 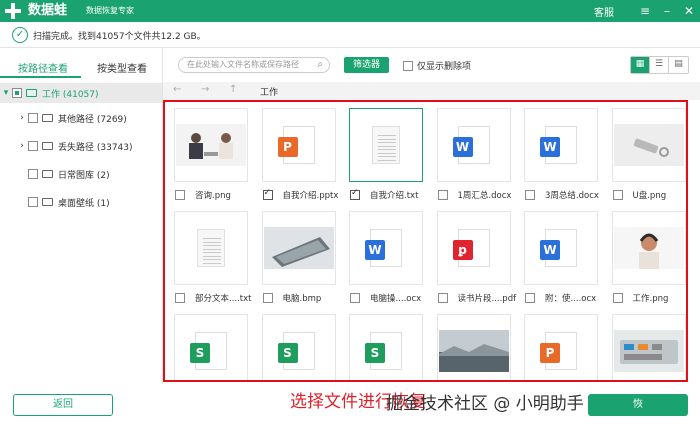 I want to click on file-item: 咨询.png, so click(x=209, y=153).